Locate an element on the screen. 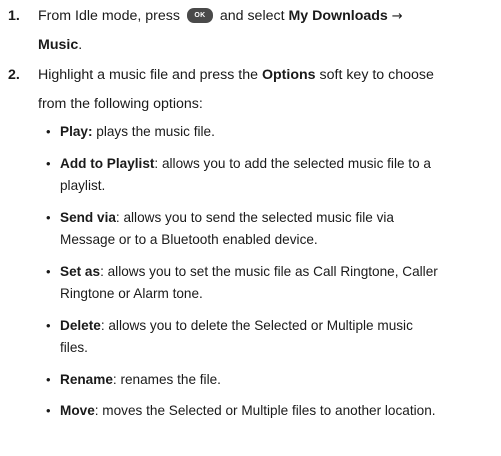 The height and width of the screenshot is (456, 501). menu-path-my-downloads: My Downloads is located at coordinates (338, 16).